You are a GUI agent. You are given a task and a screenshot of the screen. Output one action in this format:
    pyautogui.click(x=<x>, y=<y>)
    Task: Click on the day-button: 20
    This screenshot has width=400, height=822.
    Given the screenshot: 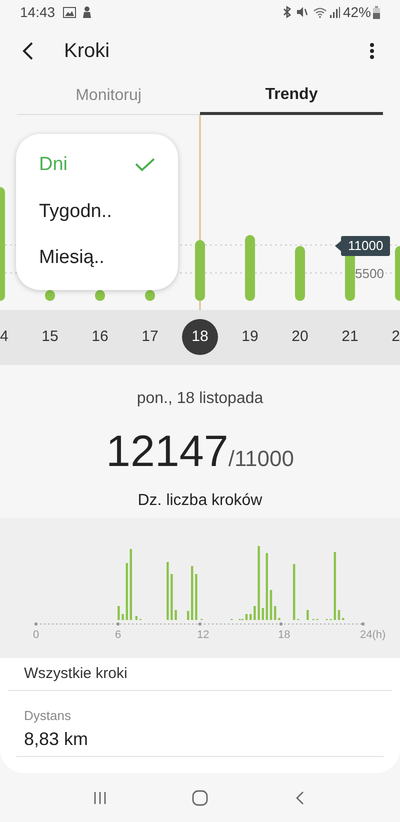 What is the action you would take?
    pyautogui.click(x=300, y=337)
    